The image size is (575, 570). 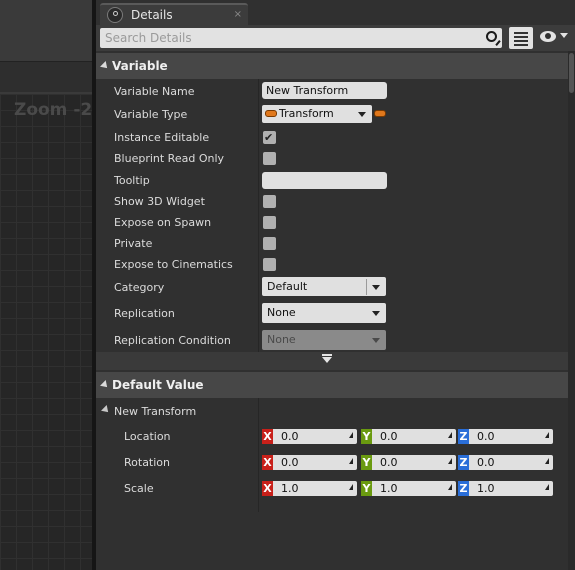 I want to click on label-new-transform-group: New Transform, so click(x=155, y=411).